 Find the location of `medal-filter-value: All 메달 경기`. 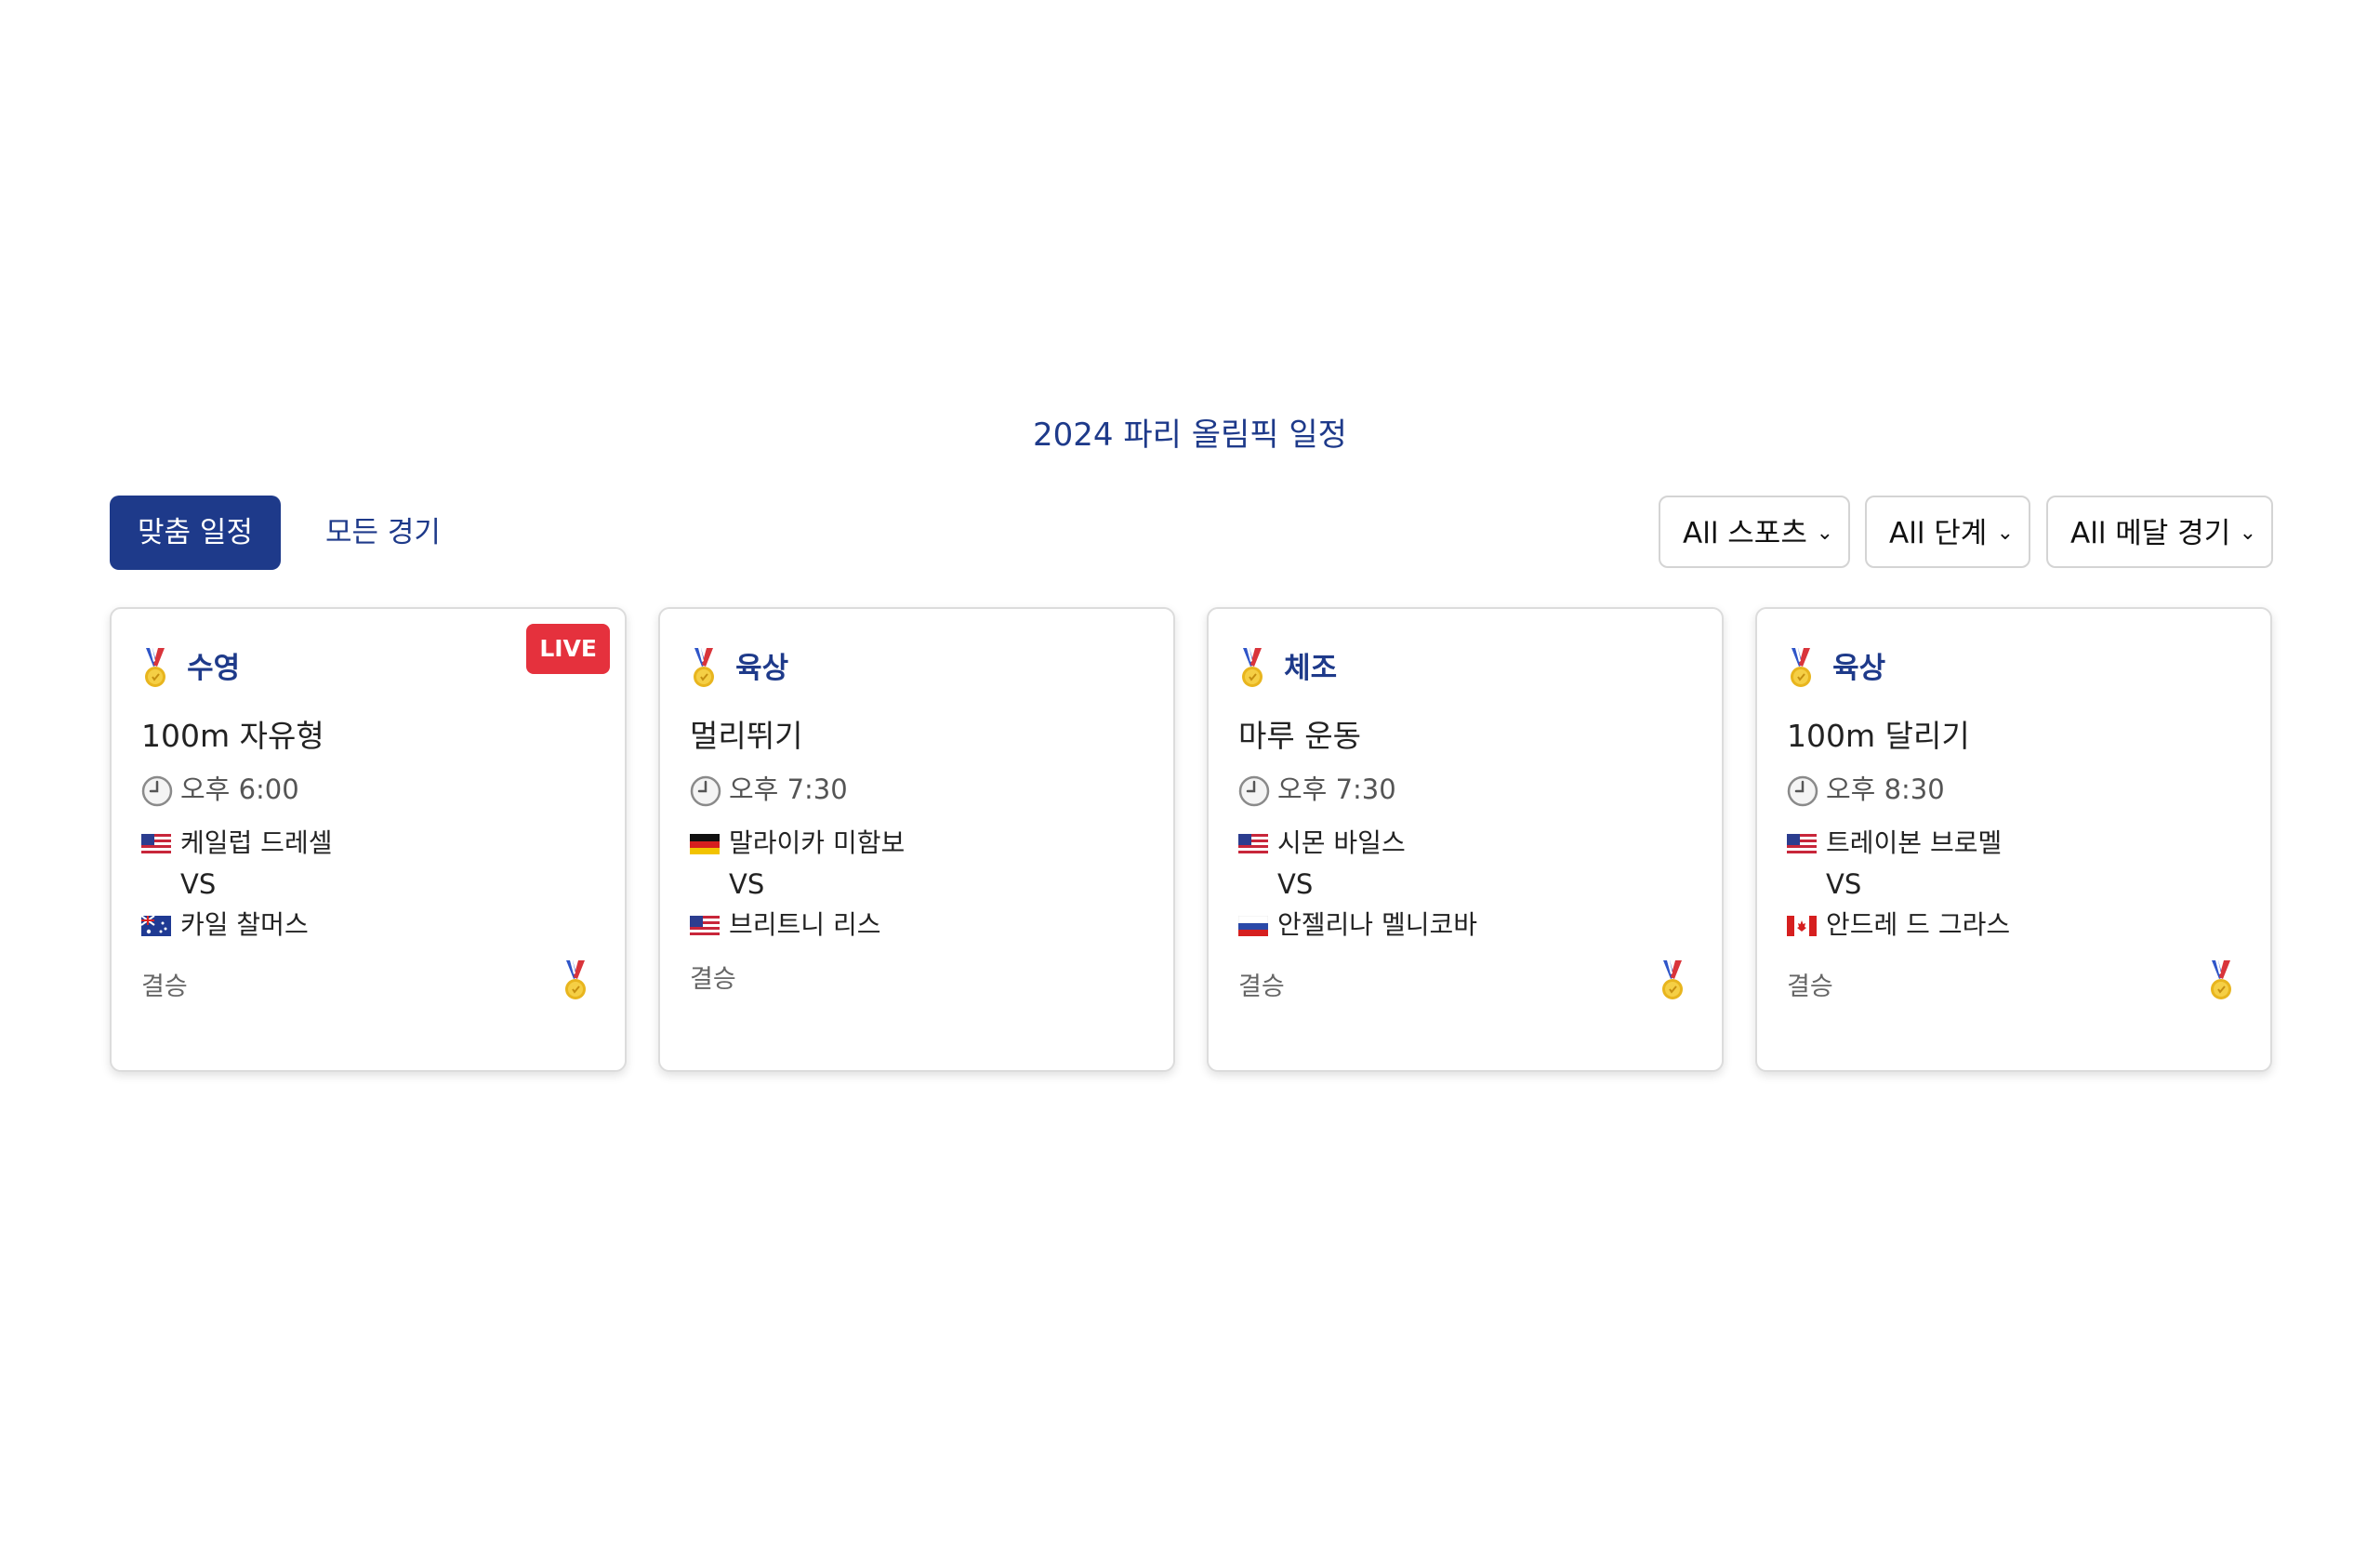

medal-filter-value: All 메달 경기 is located at coordinates (2150, 533).